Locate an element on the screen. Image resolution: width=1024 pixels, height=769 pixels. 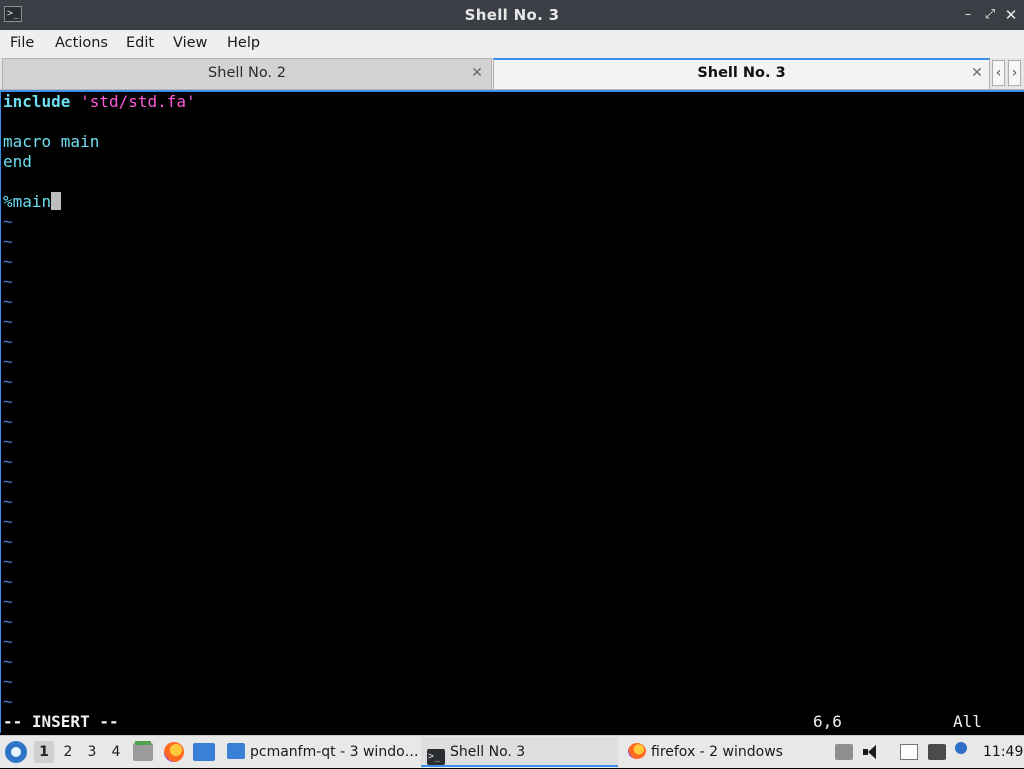
tab-label: Shell No. 2 is located at coordinates (247, 73).